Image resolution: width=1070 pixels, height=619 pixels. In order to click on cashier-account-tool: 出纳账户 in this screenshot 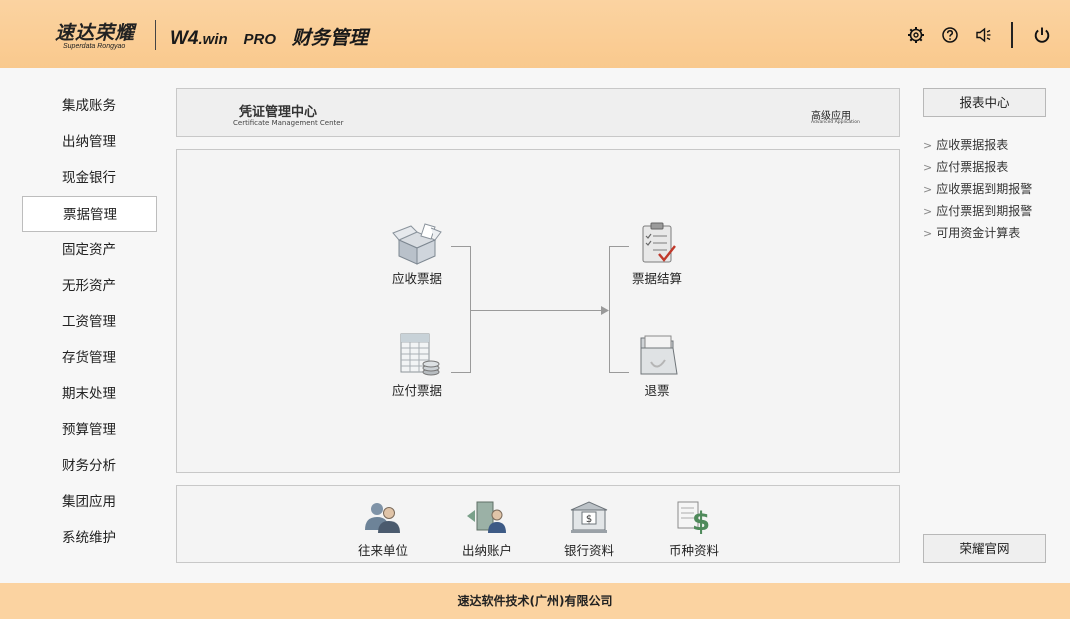, I will do `click(487, 529)`.